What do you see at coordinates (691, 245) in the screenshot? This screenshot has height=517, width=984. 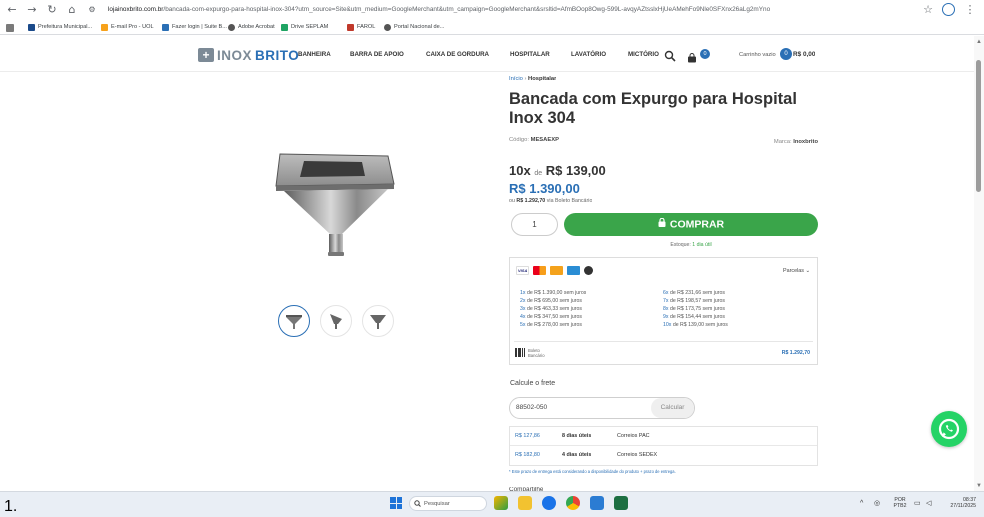 I see `stock-info: Estoque: 1 dia útil` at bounding box center [691, 245].